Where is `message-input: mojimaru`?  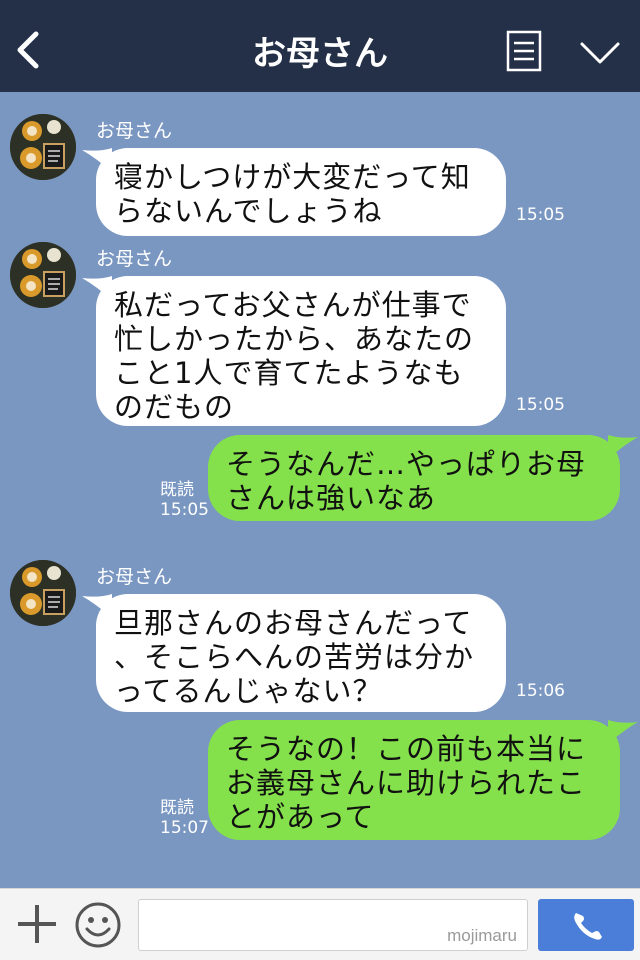 message-input: mojimaru is located at coordinates (333, 925).